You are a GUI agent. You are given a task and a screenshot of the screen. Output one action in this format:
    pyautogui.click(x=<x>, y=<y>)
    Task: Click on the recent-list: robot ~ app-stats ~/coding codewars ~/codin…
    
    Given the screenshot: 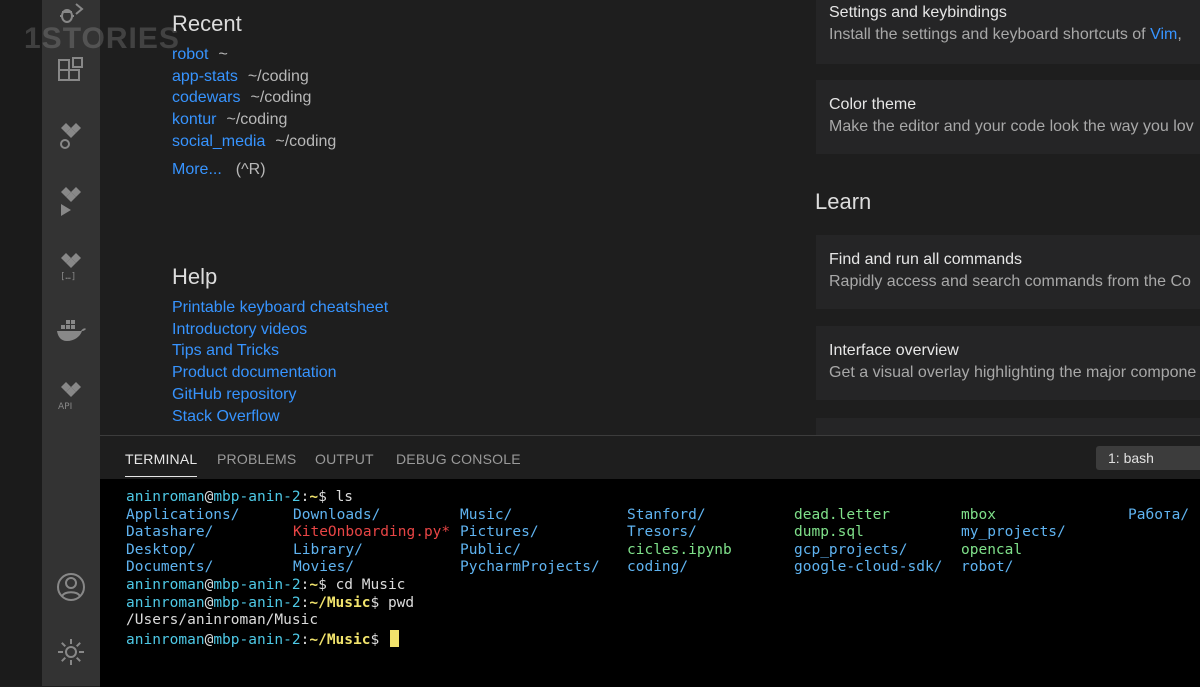 What is the action you would take?
    pyautogui.click(x=254, y=112)
    